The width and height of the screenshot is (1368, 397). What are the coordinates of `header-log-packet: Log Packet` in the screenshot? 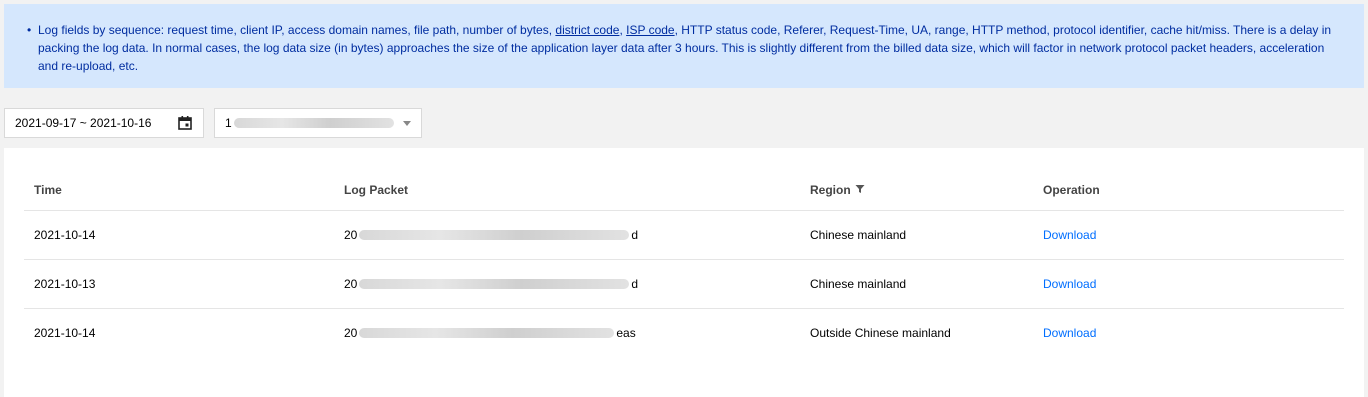 It's located at (567, 190).